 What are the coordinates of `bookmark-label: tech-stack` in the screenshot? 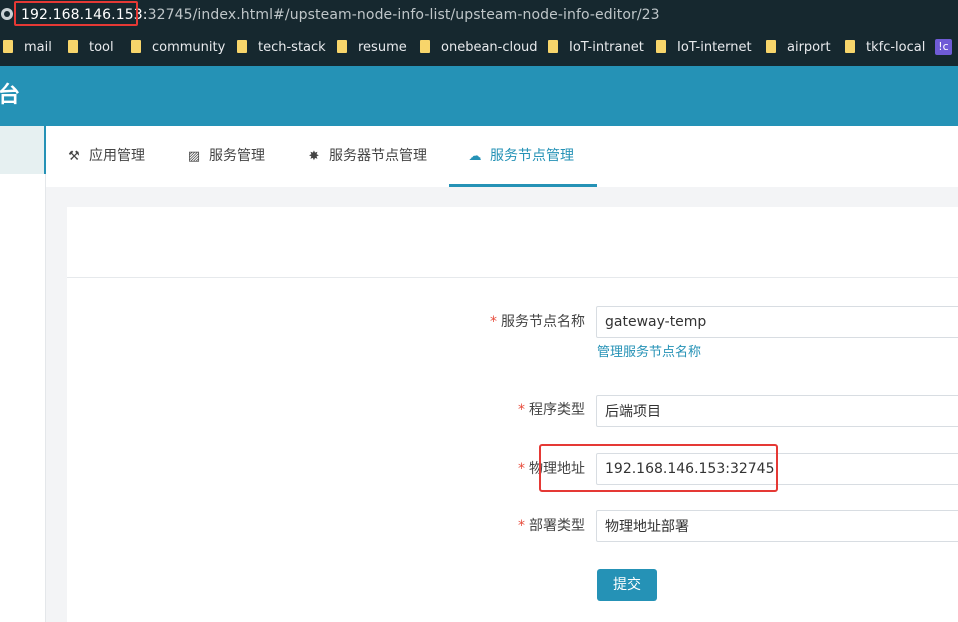 It's located at (292, 47).